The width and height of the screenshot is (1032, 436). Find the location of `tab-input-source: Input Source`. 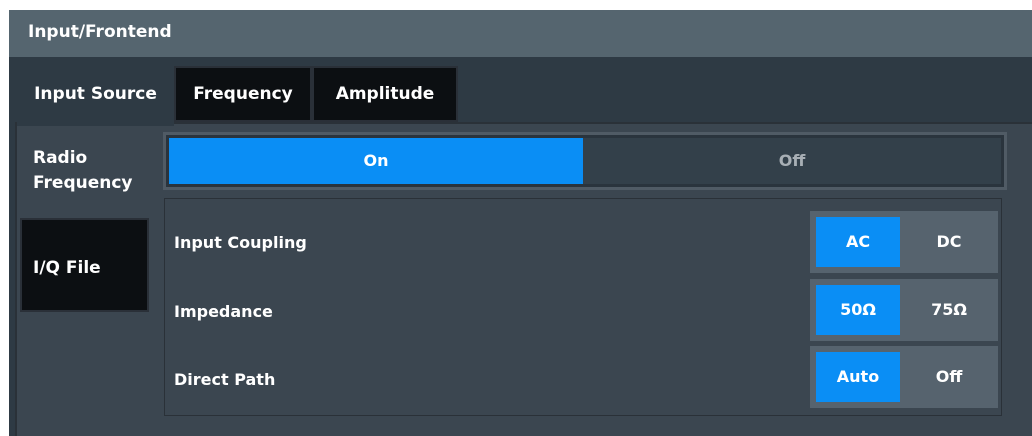

tab-input-source: Input Source is located at coordinates (95, 96).